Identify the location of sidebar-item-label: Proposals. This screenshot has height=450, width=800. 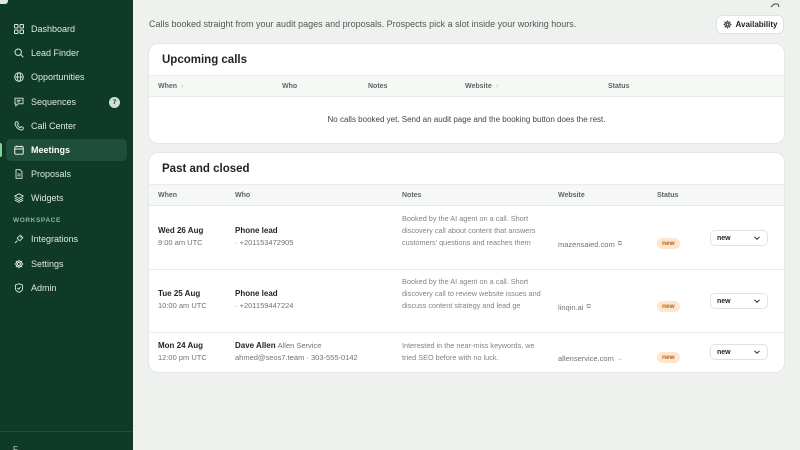
(51, 174).